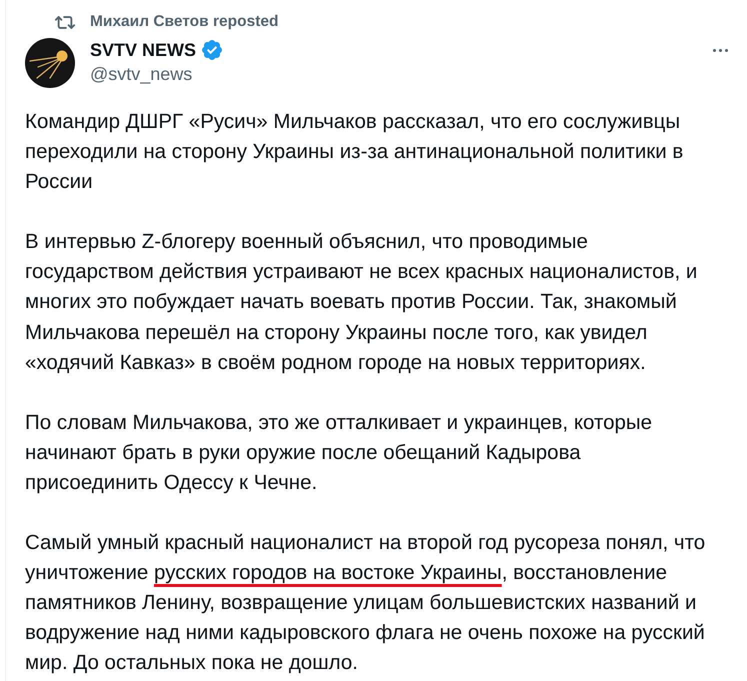  What do you see at coordinates (141, 74) in the screenshot?
I see `author-handle: @svtv_news` at bounding box center [141, 74].